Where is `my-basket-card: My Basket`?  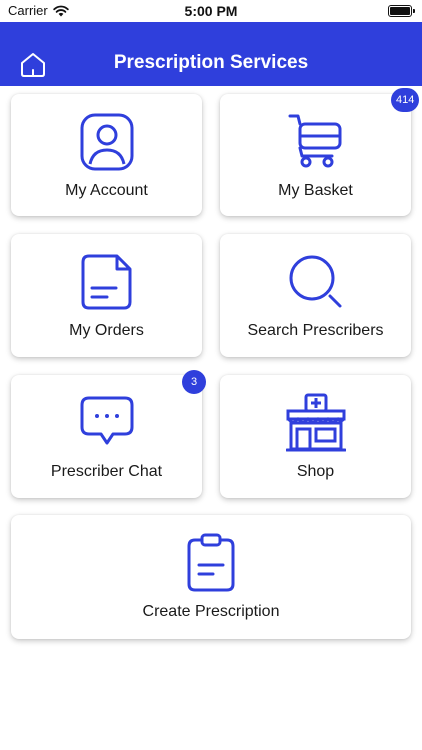
my-basket-card: My Basket is located at coordinates (315, 155).